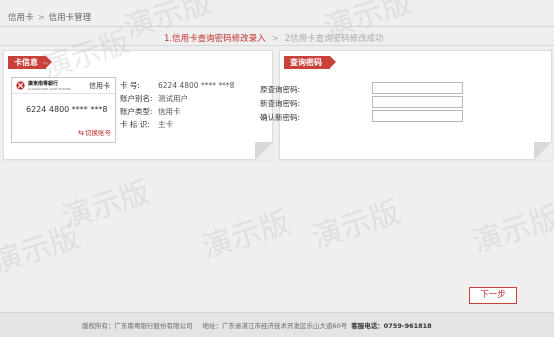  I want to click on top-divider, so click(277, 26).